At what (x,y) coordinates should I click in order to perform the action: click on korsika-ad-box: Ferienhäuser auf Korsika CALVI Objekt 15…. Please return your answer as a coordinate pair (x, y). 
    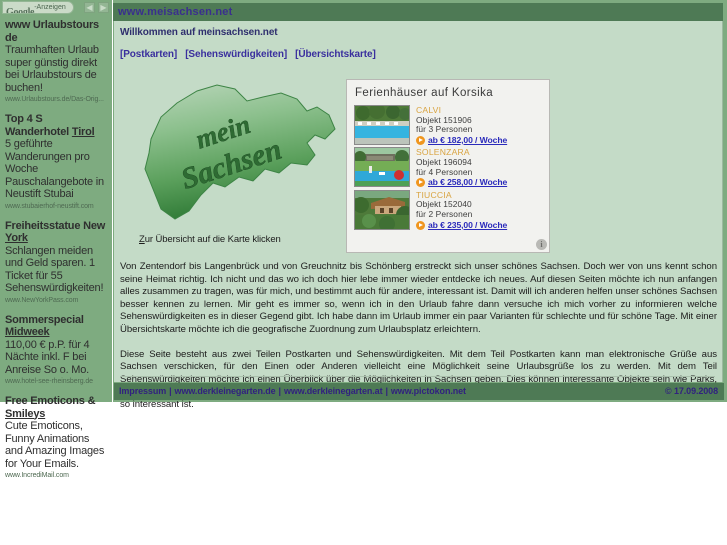
    Looking at the image, I should click on (448, 166).